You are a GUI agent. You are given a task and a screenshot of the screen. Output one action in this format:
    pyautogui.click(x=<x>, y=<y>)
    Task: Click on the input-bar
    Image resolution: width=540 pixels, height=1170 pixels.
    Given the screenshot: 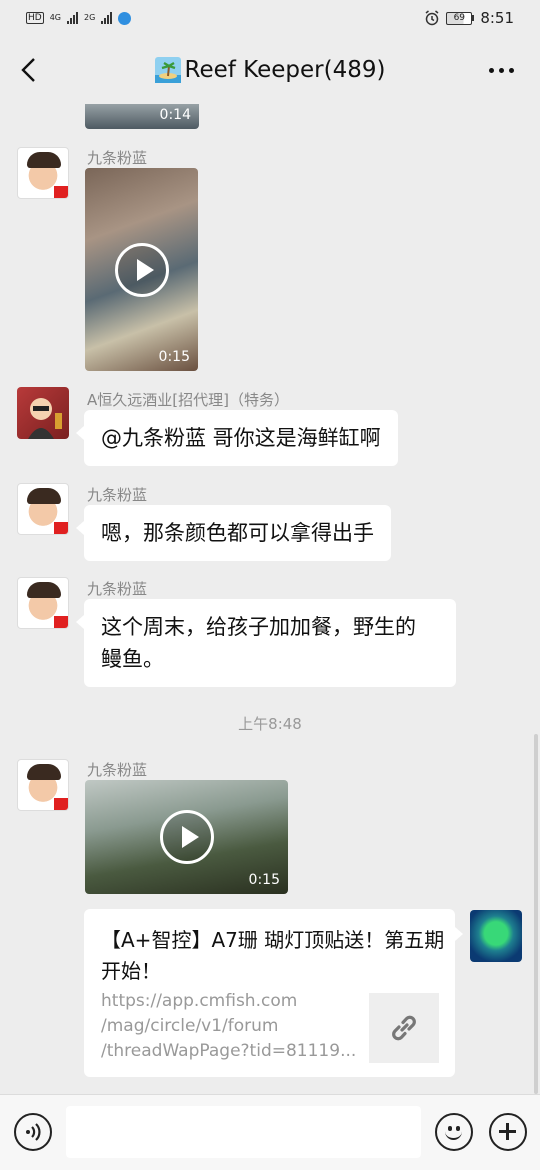 What is the action you would take?
    pyautogui.click(x=270, y=1132)
    